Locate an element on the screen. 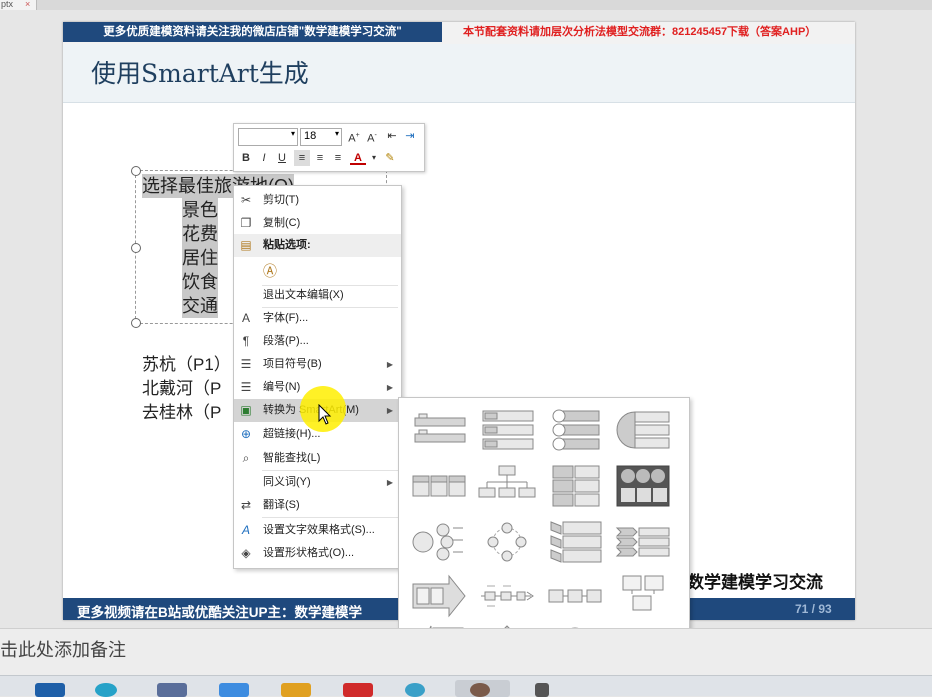 The height and width of the screenshot is (697, 932). smartart-layout-vertical-chevron-list-icon is located at coordinates (575, 542).